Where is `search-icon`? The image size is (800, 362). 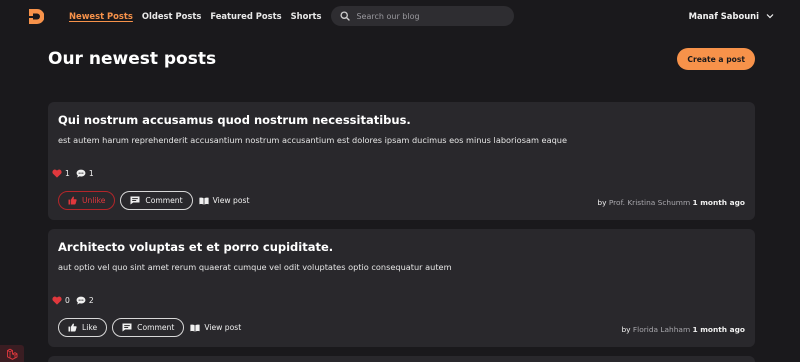 search-icon is located at coordinates (345, 16).